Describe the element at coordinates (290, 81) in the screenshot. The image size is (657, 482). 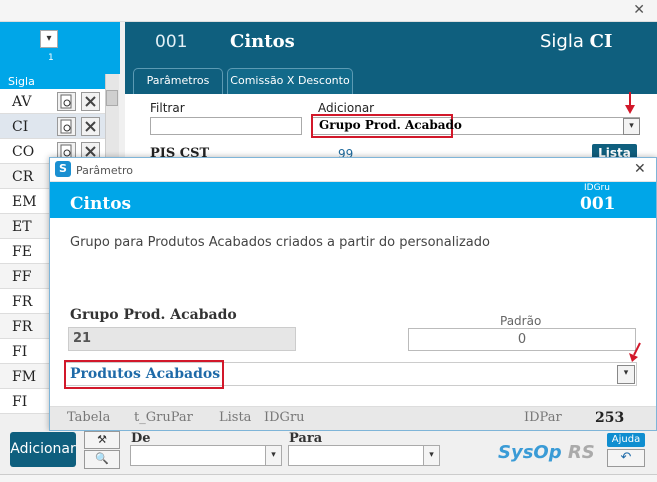
I see `tab-comissao-desconto: Comissão X Desconto` at that location.